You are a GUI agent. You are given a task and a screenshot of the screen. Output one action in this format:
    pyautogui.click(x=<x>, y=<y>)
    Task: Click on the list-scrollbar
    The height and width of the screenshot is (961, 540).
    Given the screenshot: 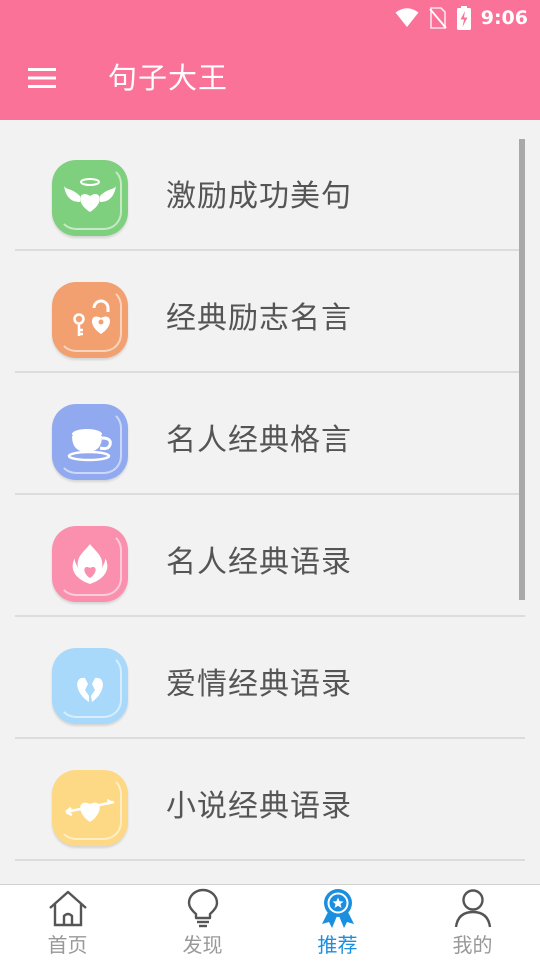 What is the action you would take?
    pyautogui.click(x=522, y=369)
    